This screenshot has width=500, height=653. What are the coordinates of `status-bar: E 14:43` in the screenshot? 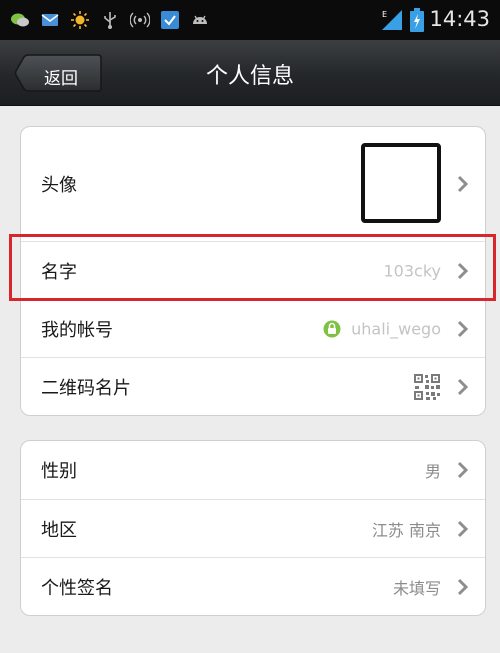 It's located at (250, 20).